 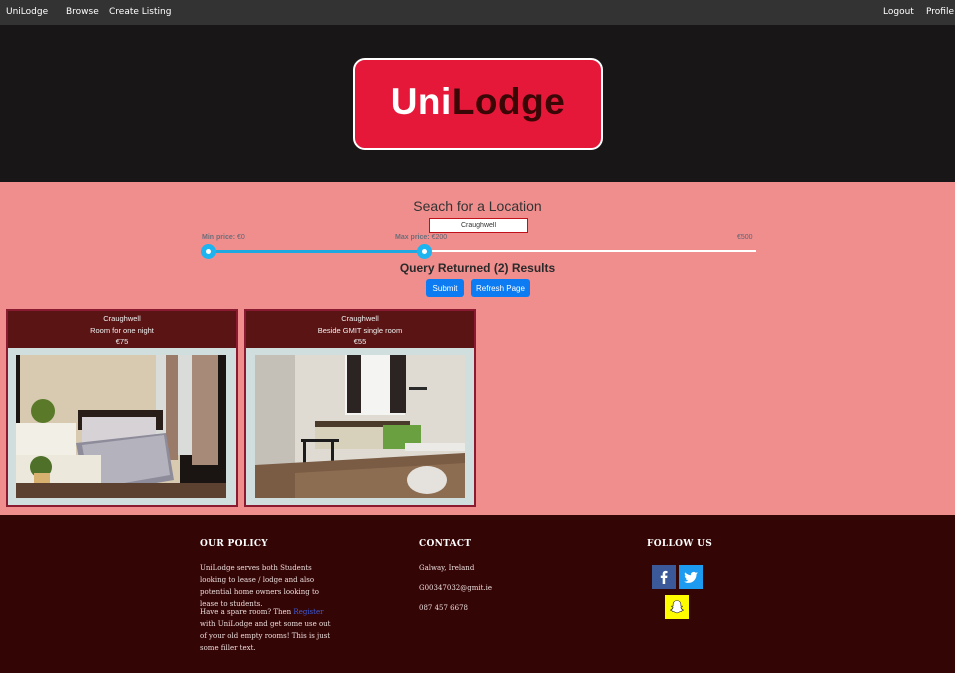 I want to click on min-price-handle, so click(x=208, y=251).